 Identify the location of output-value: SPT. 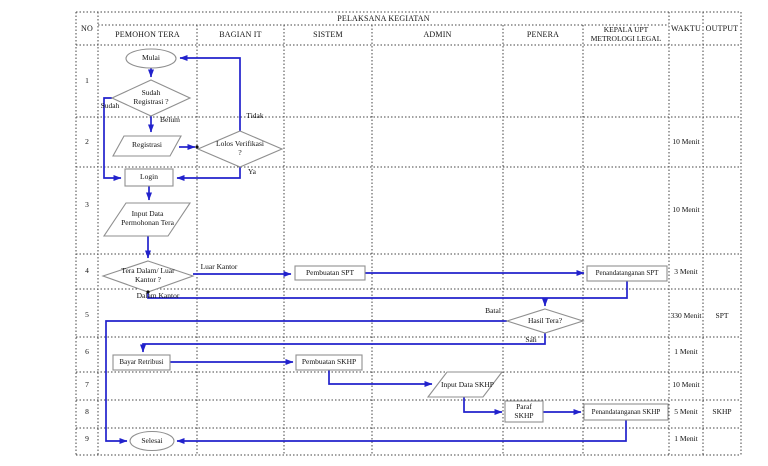
(722, 315).